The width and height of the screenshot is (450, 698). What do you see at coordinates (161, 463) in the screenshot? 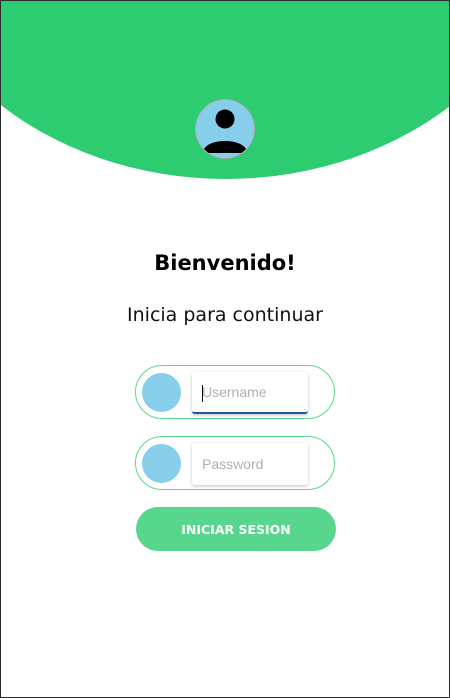
I see `lock-icon` at bounding box center [161, 463].